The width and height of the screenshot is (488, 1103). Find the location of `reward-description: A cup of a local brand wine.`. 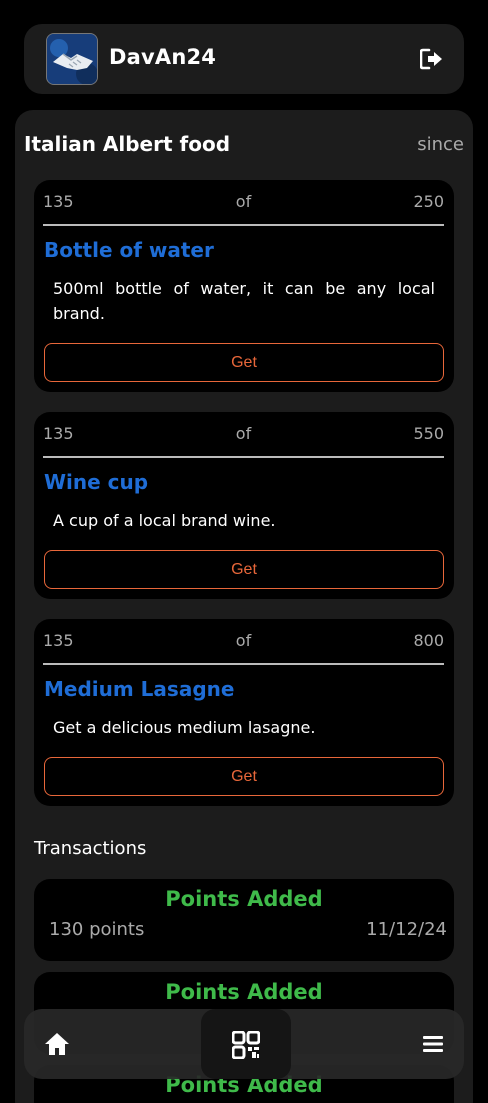

reward-description: A cup of a local brand wine. is located at coordinates (164, 520).